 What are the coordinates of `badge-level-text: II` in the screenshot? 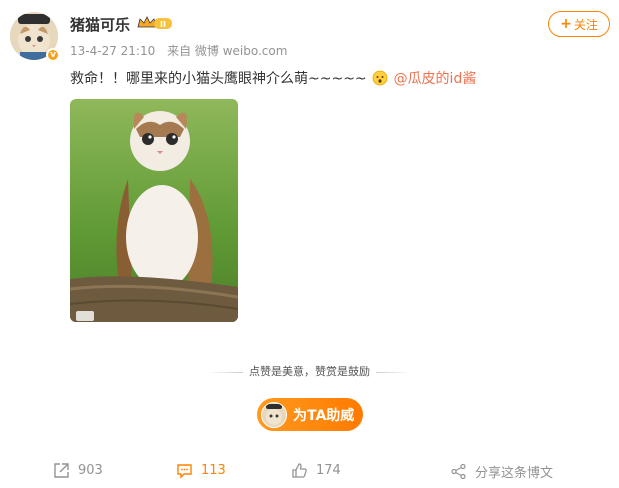 It's located at (163, 24).